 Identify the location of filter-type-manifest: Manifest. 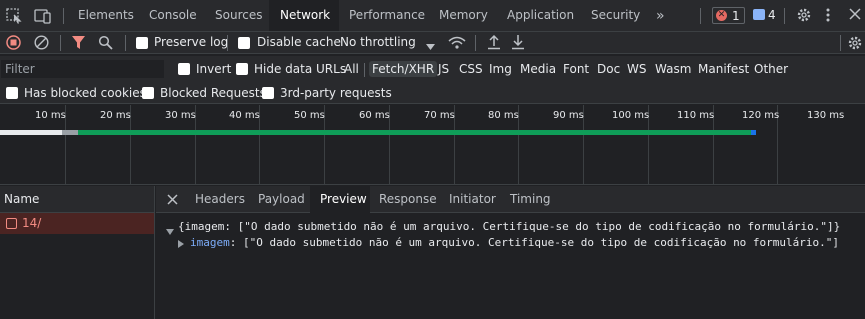
(723, 69).